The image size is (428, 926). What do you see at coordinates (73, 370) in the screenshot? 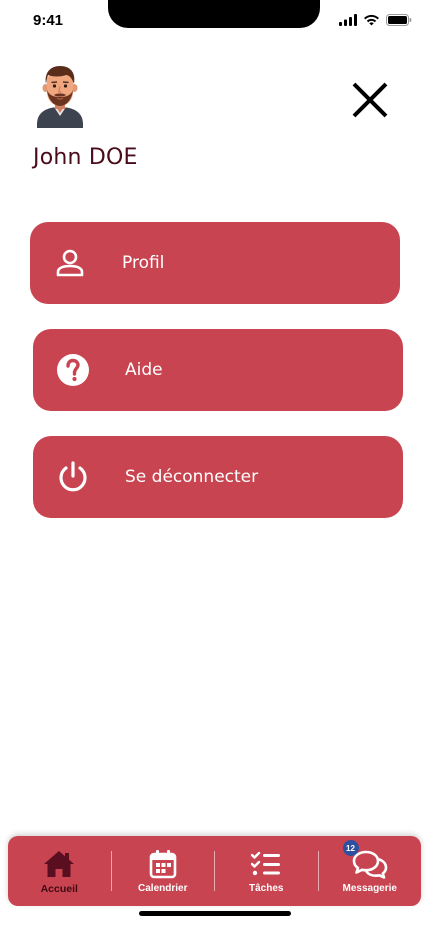
I see `help-icon` at bounding box center [73, 370].